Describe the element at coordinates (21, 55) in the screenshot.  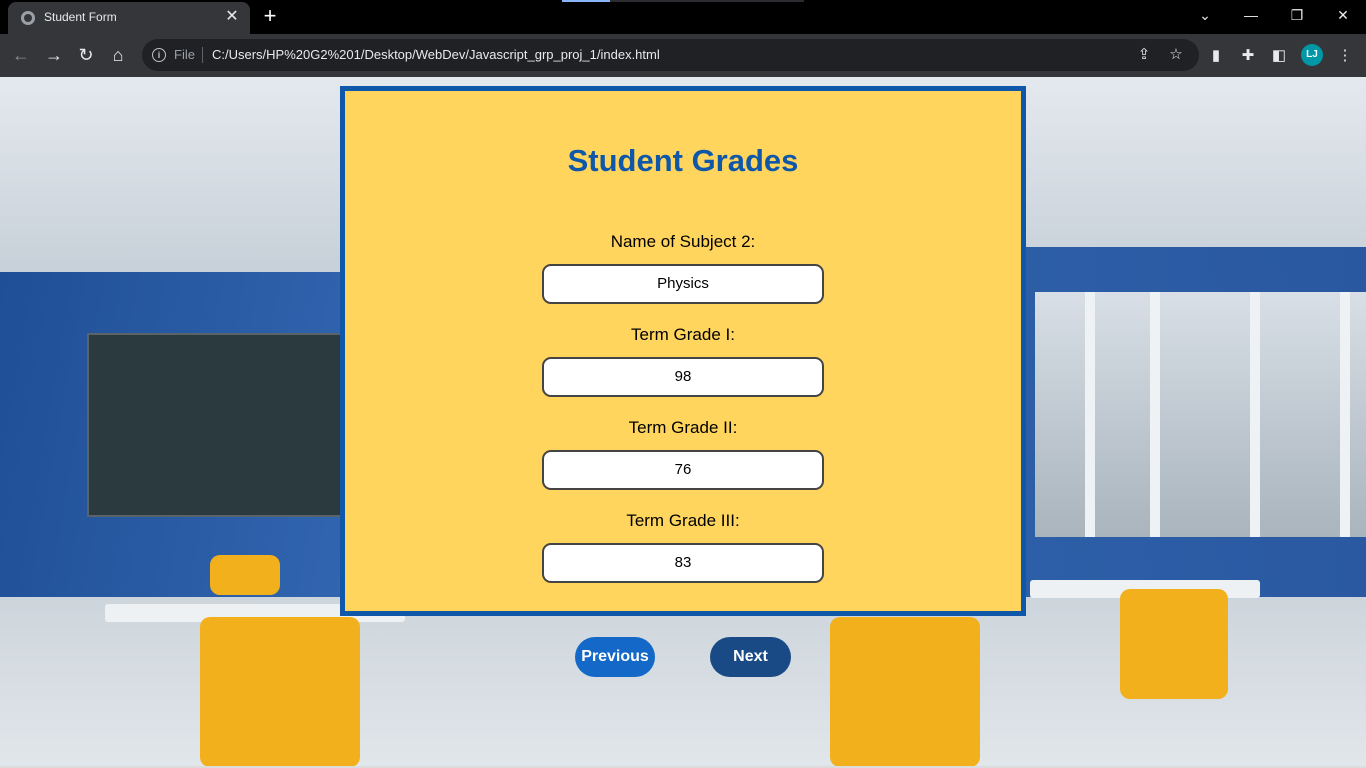
I see `back-arrow-icon: ←` at that location.